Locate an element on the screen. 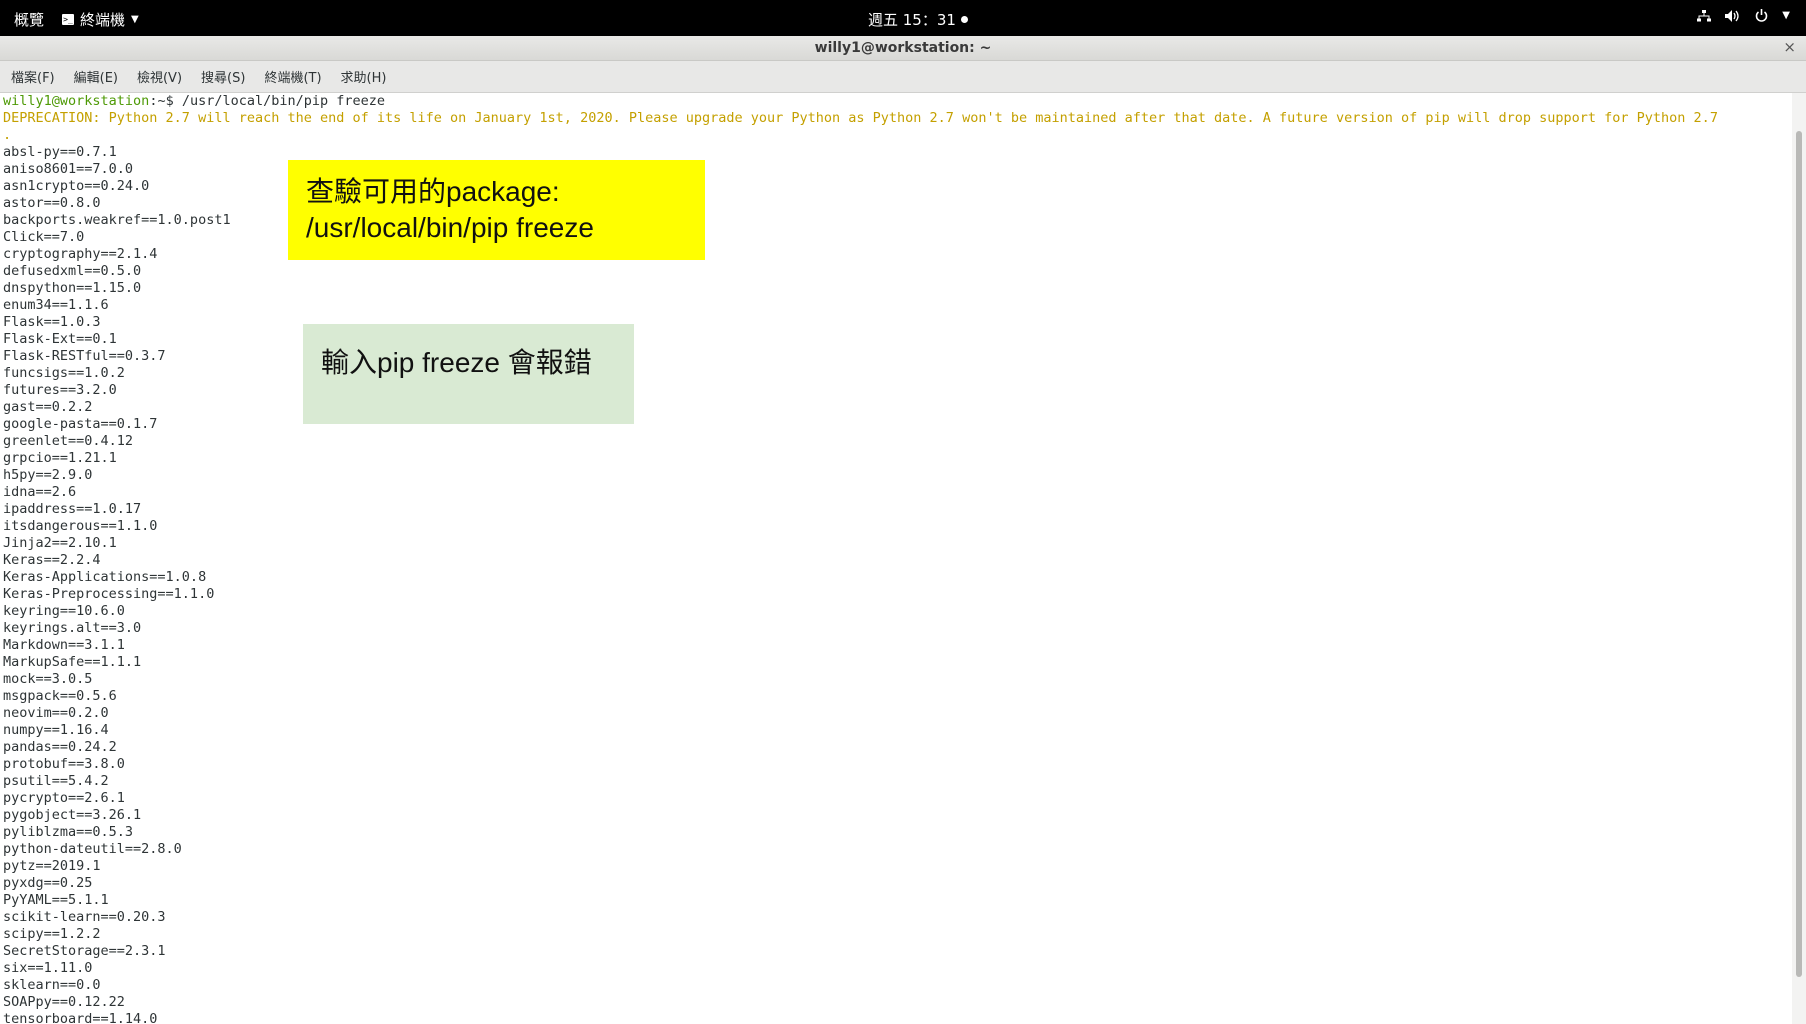  package-line: neovim==0.2.0 is located at coordinates (56, 713).